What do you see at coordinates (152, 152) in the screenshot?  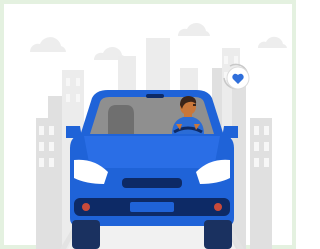 I see `car-hood` at bounding box center [152, 152].